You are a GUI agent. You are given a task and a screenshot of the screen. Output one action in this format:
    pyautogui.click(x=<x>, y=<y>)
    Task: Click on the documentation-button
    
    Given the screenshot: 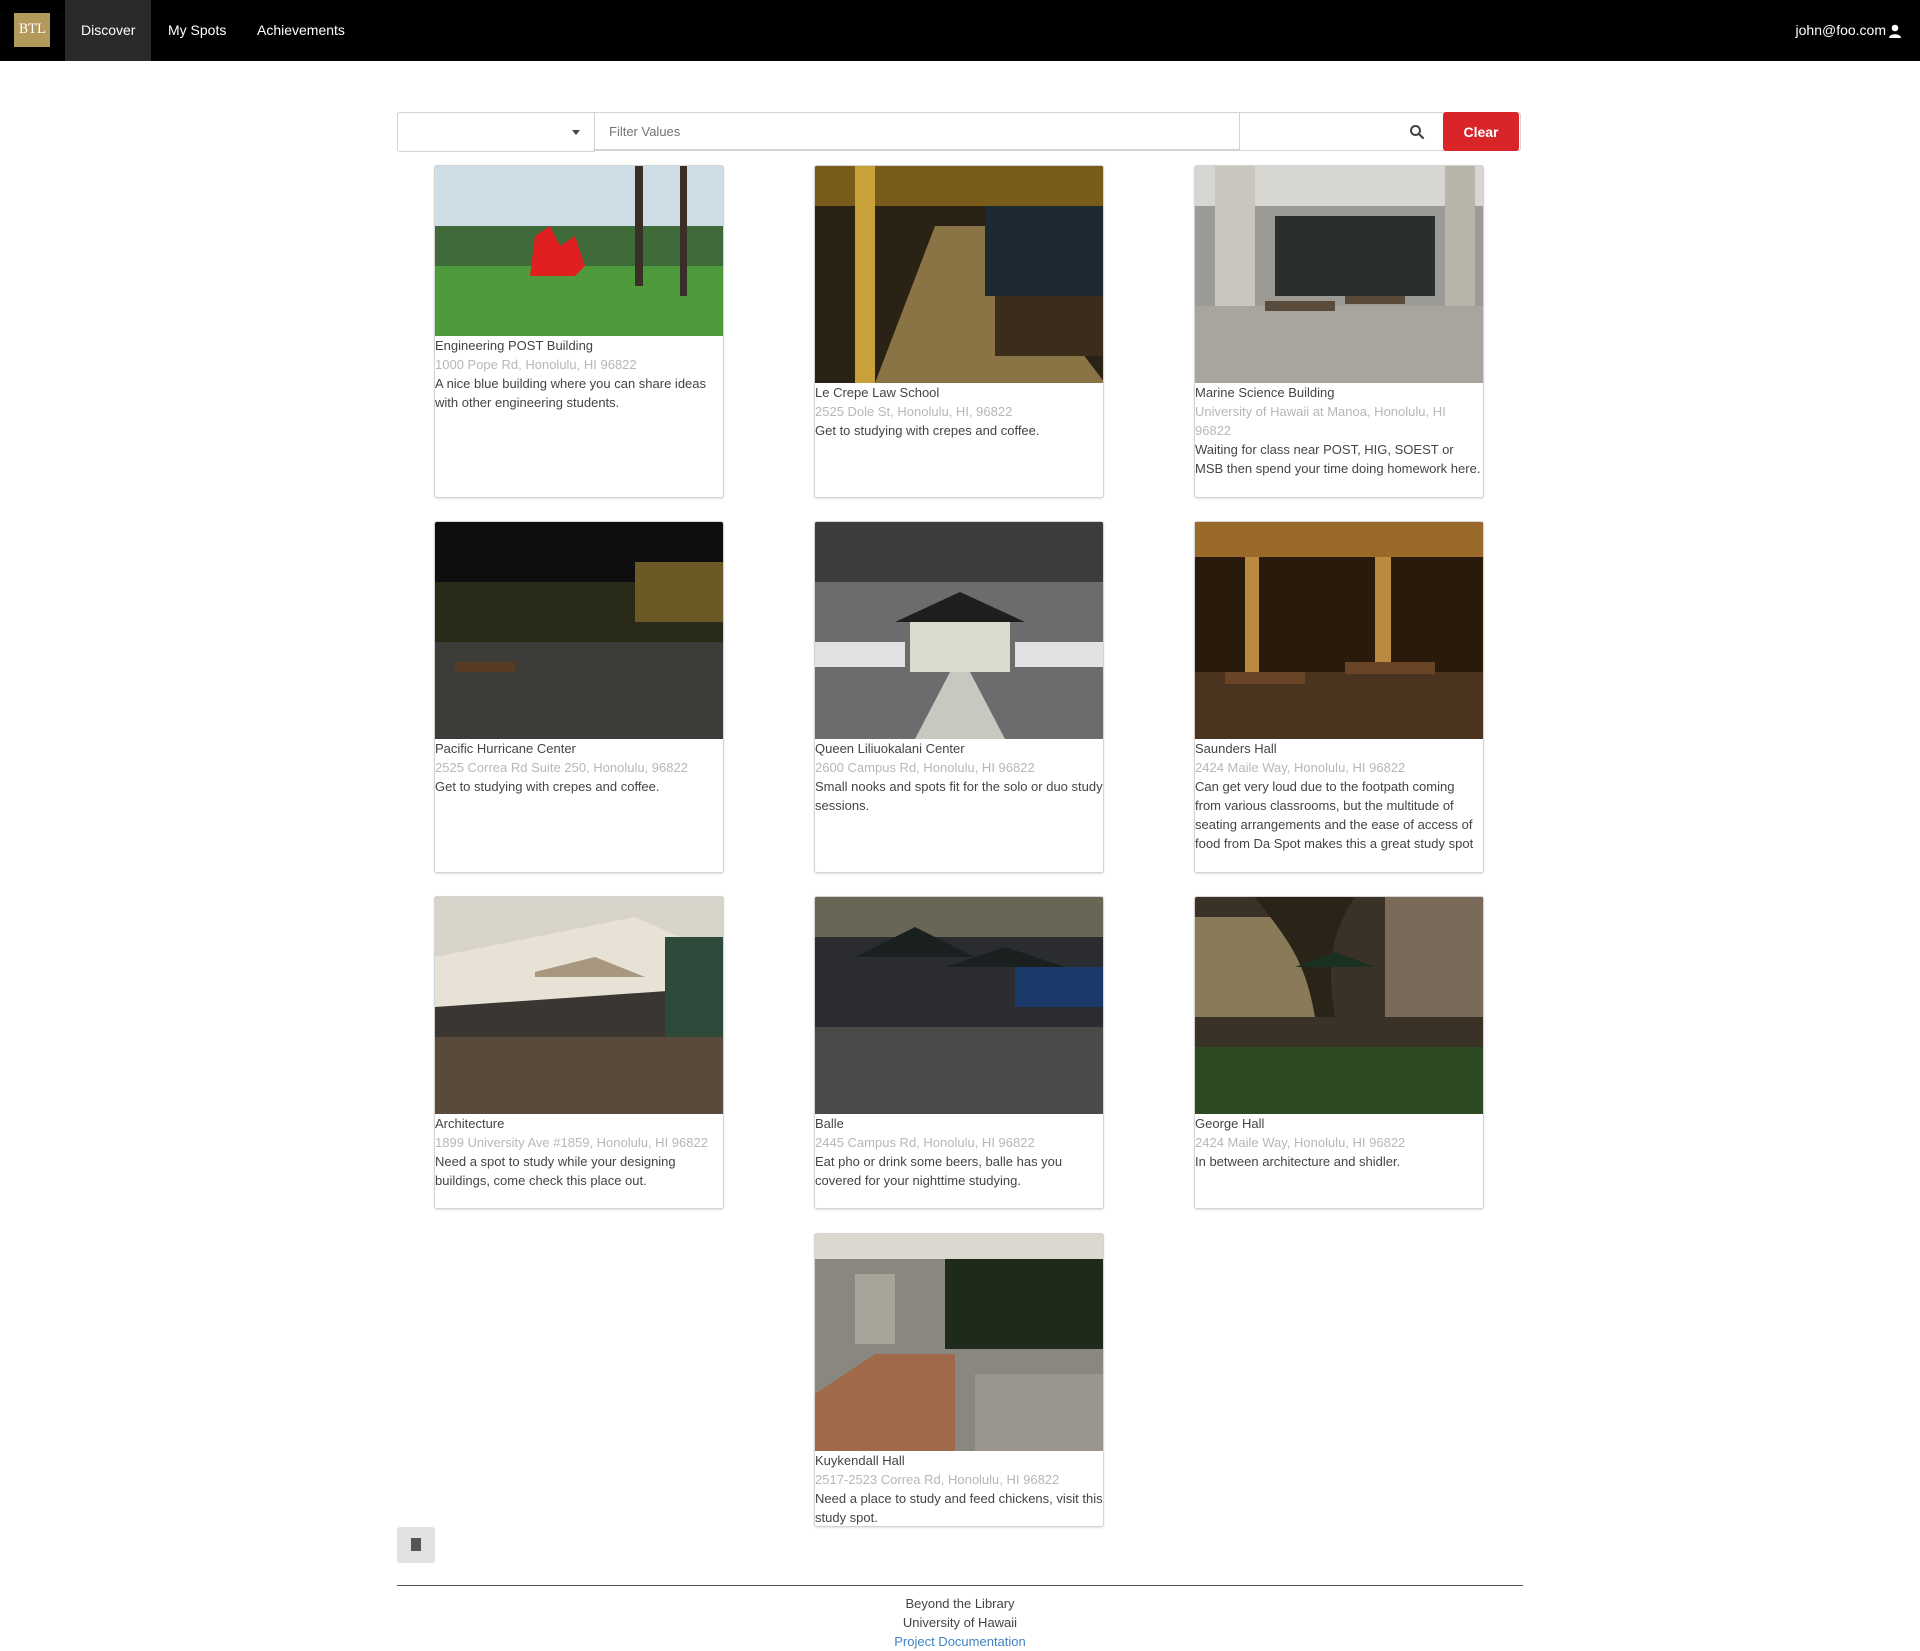 What is the action you would take?
    pyautogui.click(x=416, y=1545)
    